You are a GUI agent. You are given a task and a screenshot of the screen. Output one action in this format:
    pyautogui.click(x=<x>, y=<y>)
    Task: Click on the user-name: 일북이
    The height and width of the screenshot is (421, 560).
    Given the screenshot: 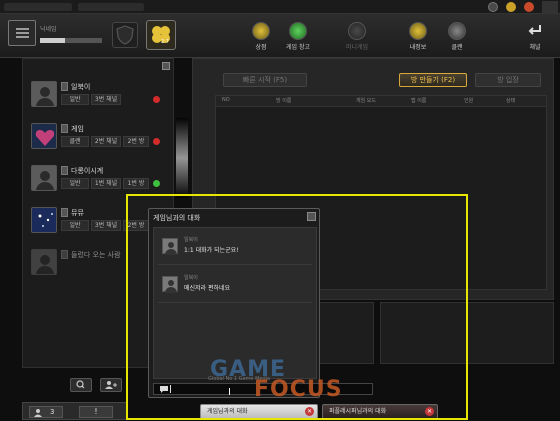 What is the action you would take?
    pyautogui.click(x=81, y=87)
    